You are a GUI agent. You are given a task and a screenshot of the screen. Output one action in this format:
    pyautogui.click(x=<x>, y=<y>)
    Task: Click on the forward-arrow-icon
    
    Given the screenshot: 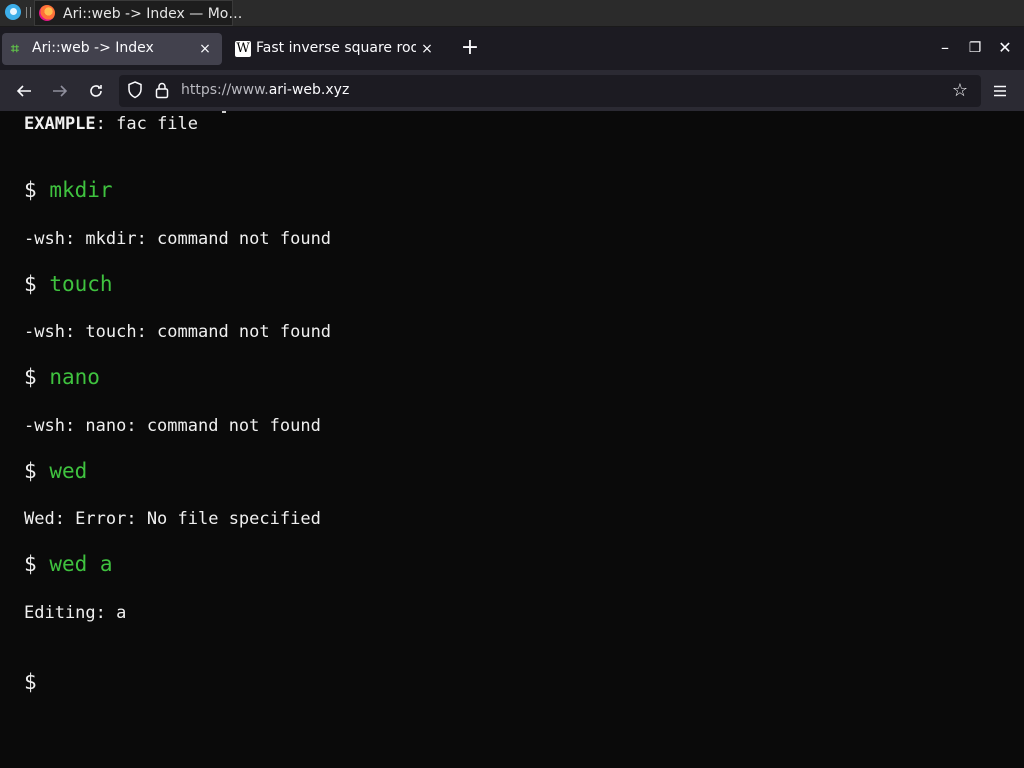 What is the action you would take?
    pyautogui.click(x=60, y=91)
    